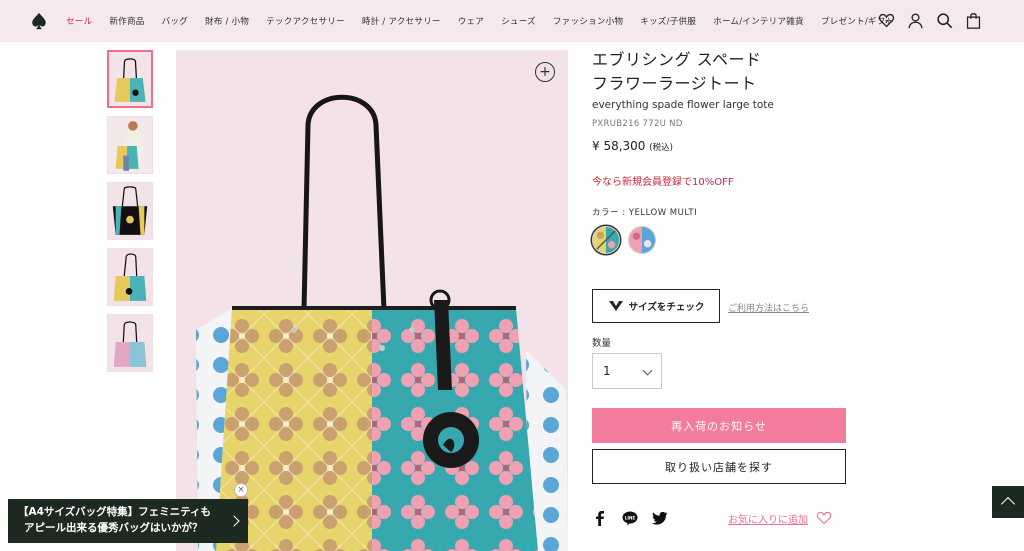  Describe the element at coordinates (647, 370) in the screenshot. I see `chevron-down-icon` at that location.